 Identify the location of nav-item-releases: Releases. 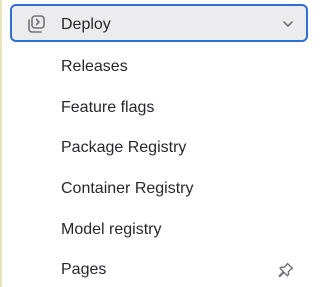
(161, 66).